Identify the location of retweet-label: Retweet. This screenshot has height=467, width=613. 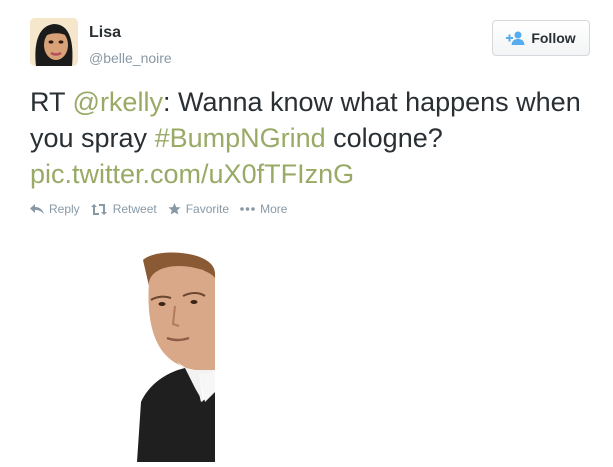
(134, 209).